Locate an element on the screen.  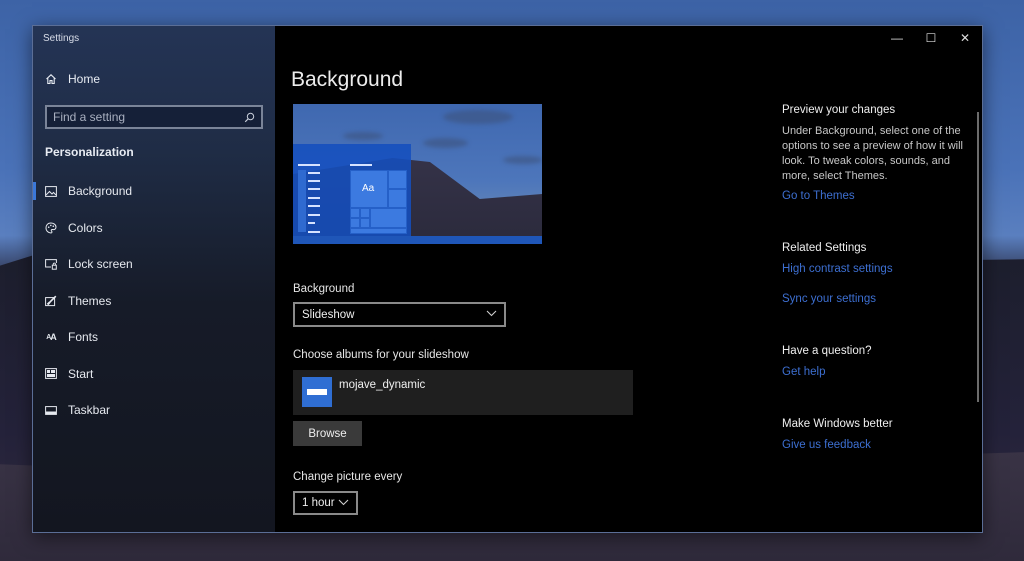
interval-dropdown-value: 1 hour is located at coordinates (318, 503).